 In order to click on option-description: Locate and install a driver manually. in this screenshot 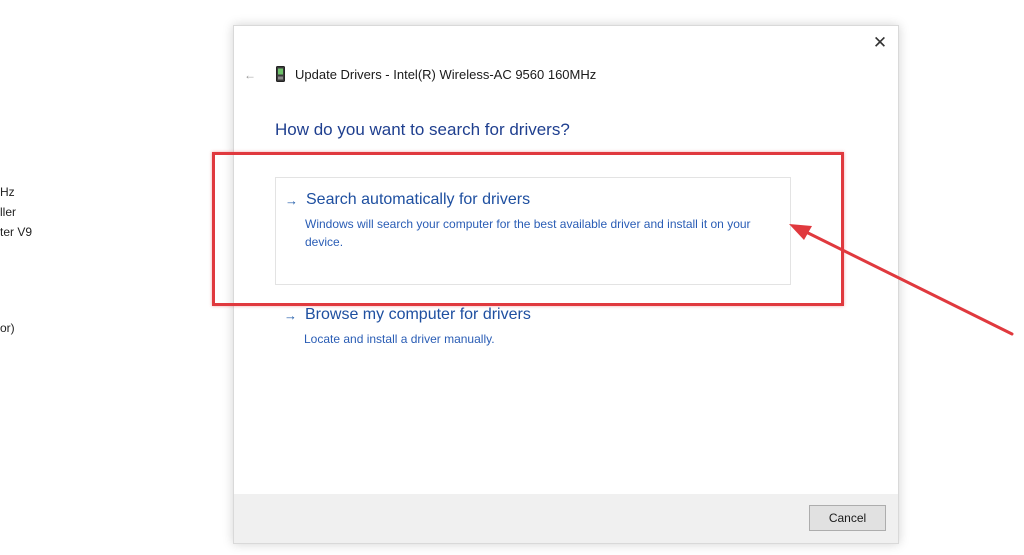, I will do `click(399, 339)`.